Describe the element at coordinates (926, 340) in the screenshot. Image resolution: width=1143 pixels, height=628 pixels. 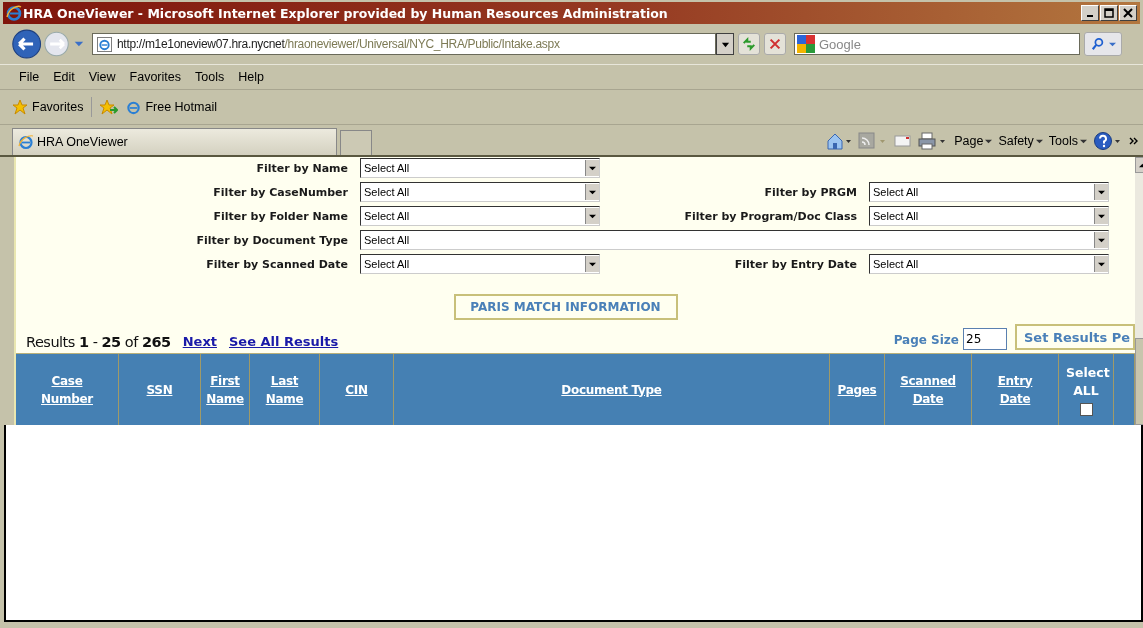
I see `page-size-label: Page Size` at that location.